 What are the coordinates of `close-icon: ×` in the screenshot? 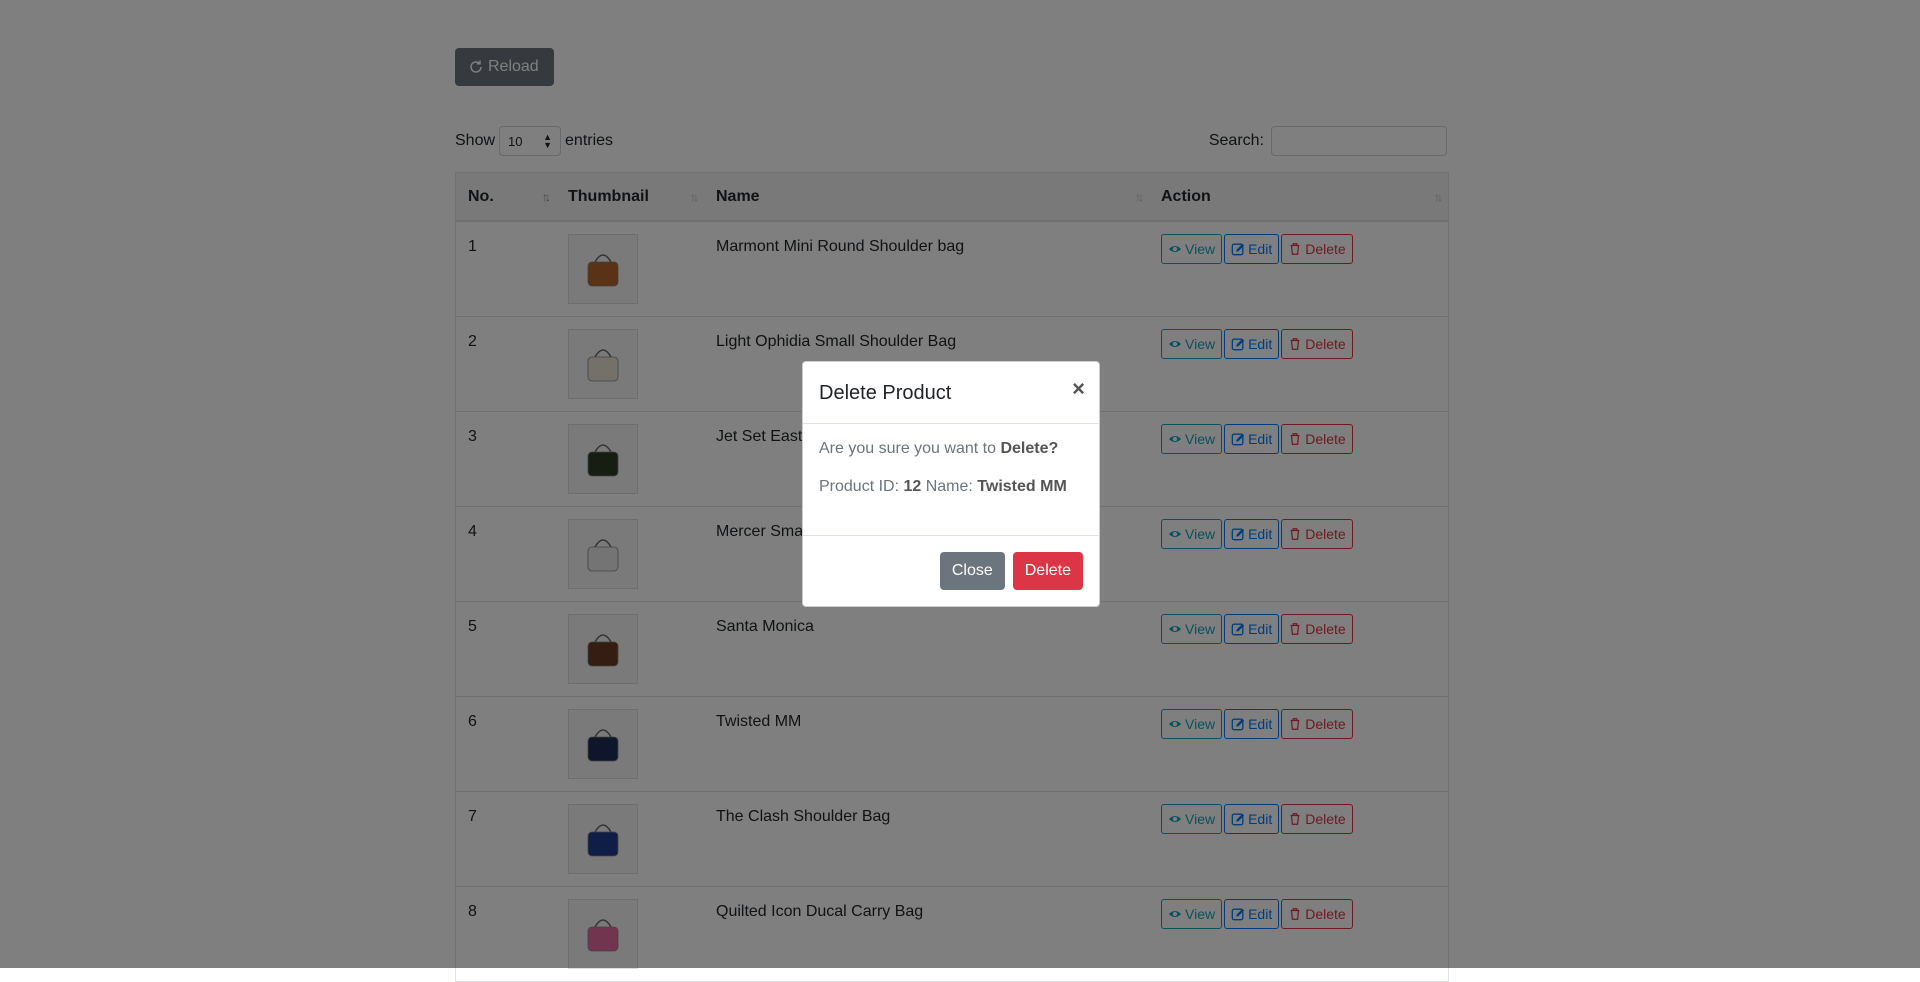 It's located at (1078, 389).